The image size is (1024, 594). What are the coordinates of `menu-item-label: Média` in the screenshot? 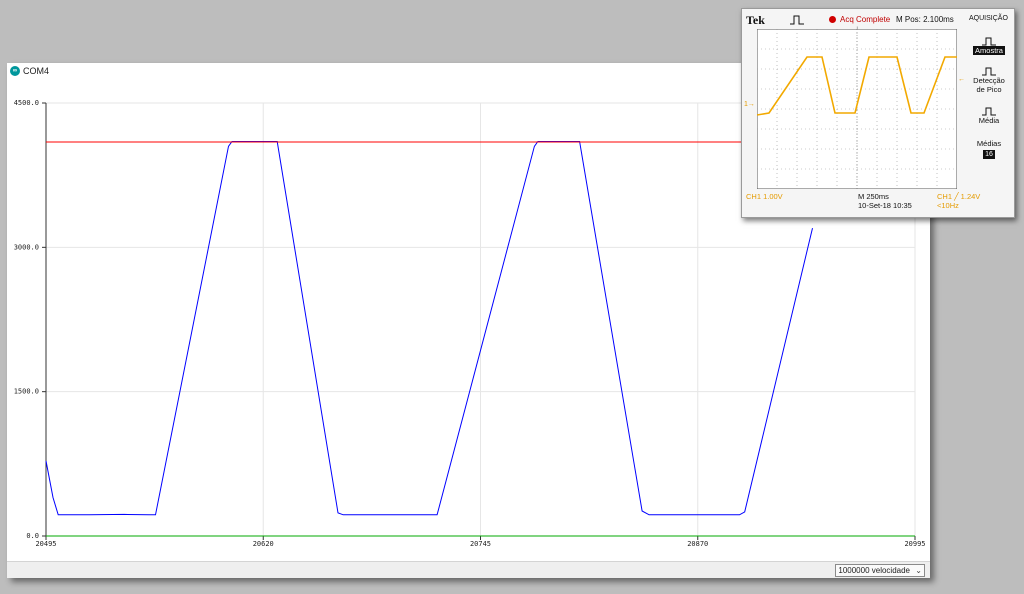 It's located at (989, 120).